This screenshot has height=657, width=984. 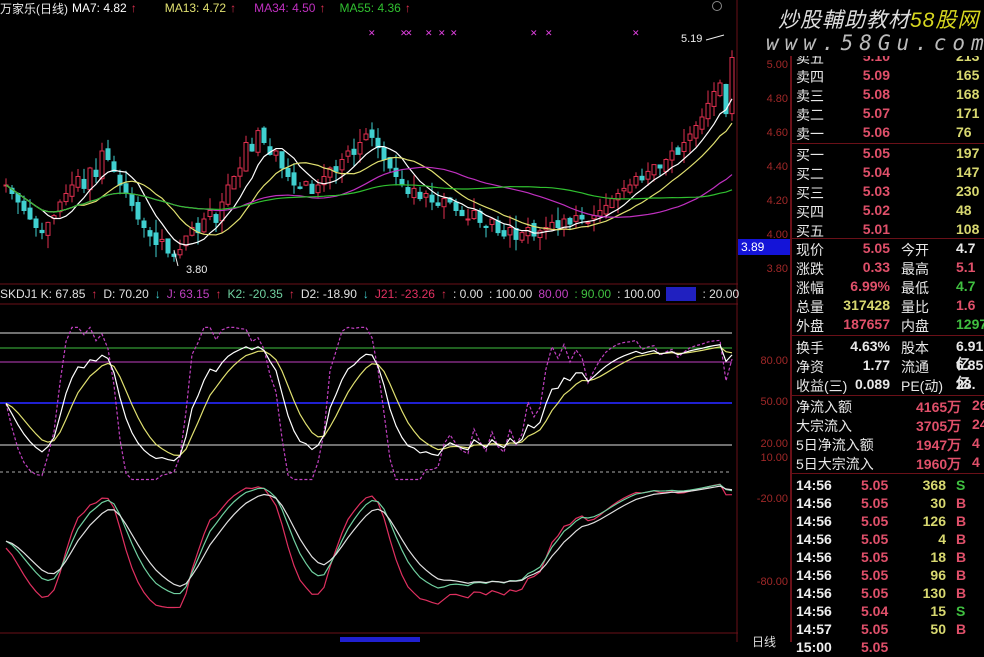 I want to click on fundamental-label: 收益(三), so click(x=822, y=386).